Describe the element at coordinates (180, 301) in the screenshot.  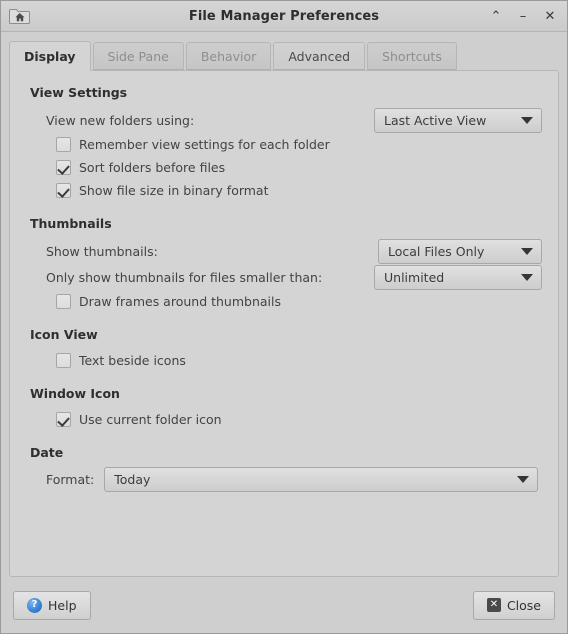
I see `draw-frames-label: Draw frames around thumbnails` at that location.